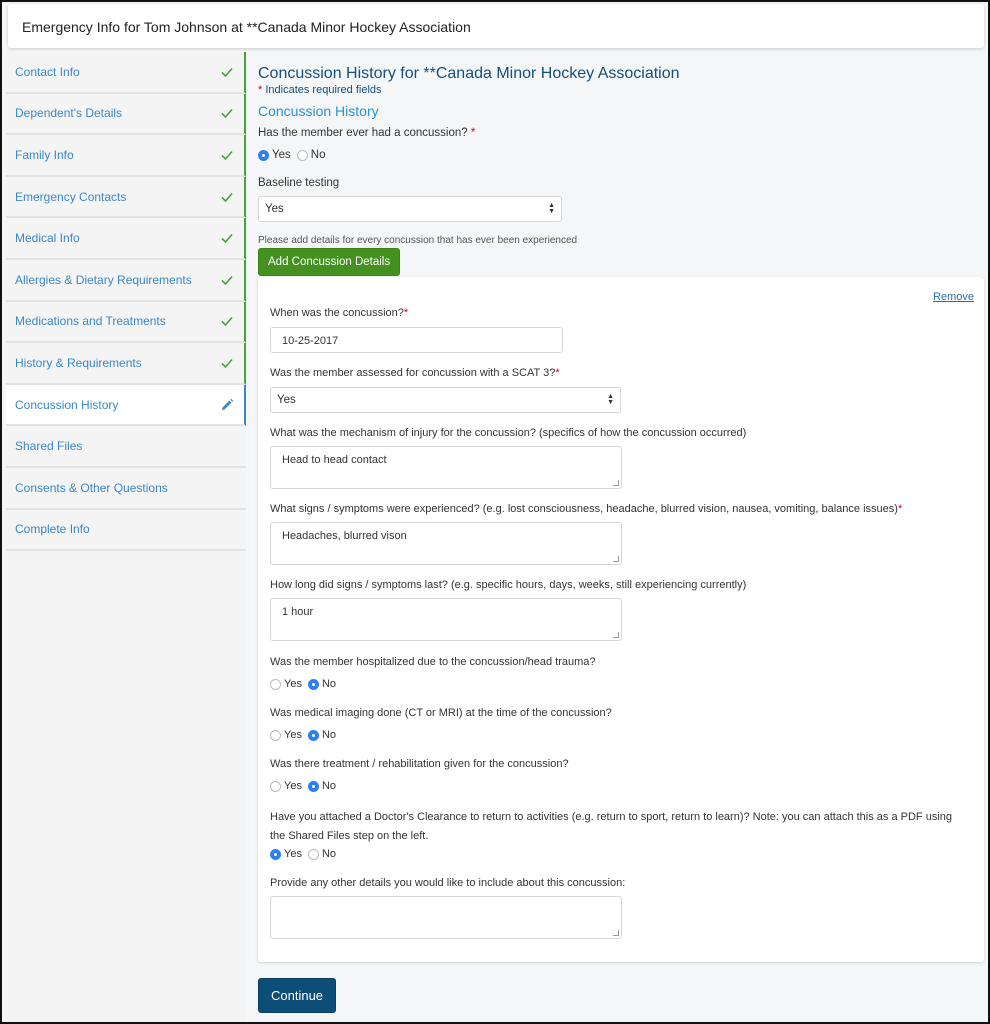 The height and width of the screenshot is (1024, 990). What do you see at coordinates (126, 156) in the screenshot?
I see `sidebar-item-family-info: Family Info` at bounding box center [126, 156].